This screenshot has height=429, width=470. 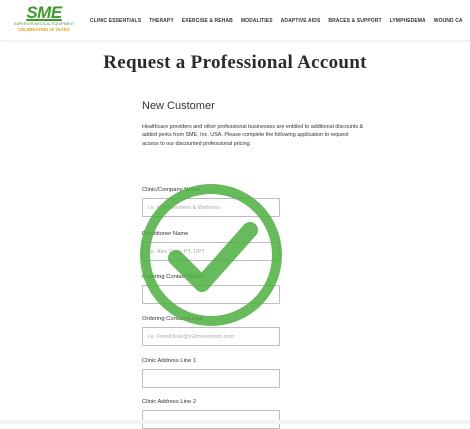 What do you see at coordinates (301, 21) in the screenshot?
I see `nav-item-adaptive-aids: ADAPTIVE AIDS` at bounding box center [301, 21].